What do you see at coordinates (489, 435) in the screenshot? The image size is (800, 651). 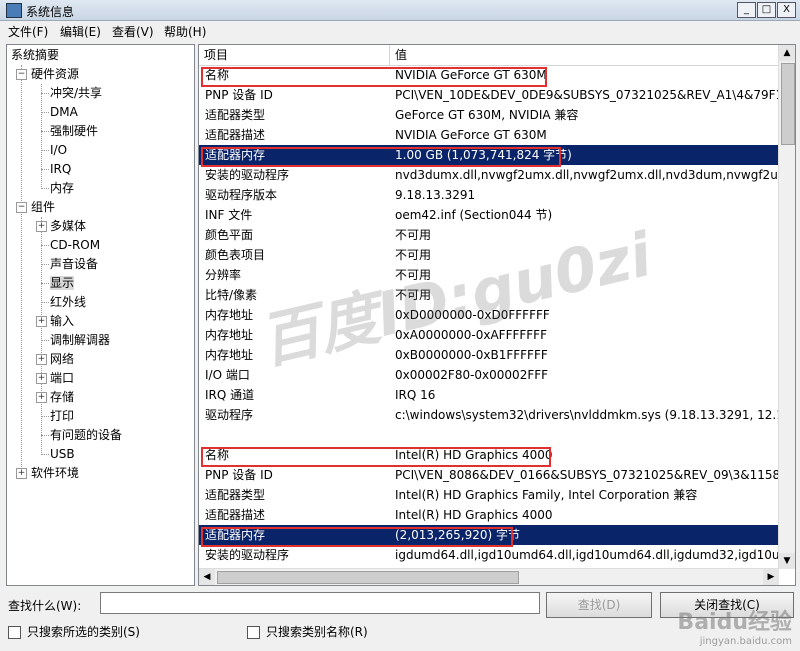 I see `table-row` at bounding box center [489, 435].